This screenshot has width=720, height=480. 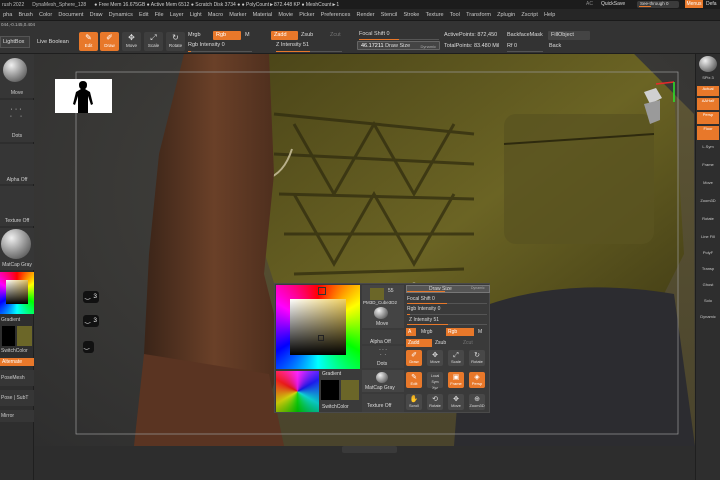 I want to click on menu-color: Color, so click(x=45, y=15).